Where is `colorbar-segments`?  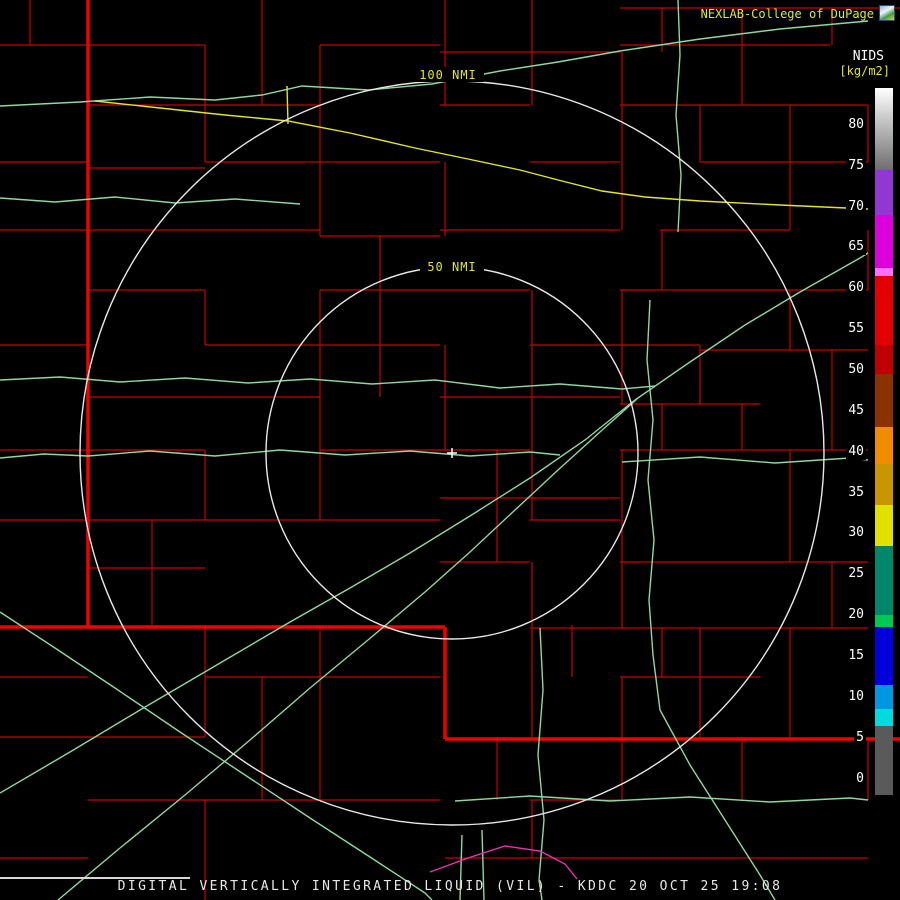 colorbar-segments is located at coordinates (884, 450).